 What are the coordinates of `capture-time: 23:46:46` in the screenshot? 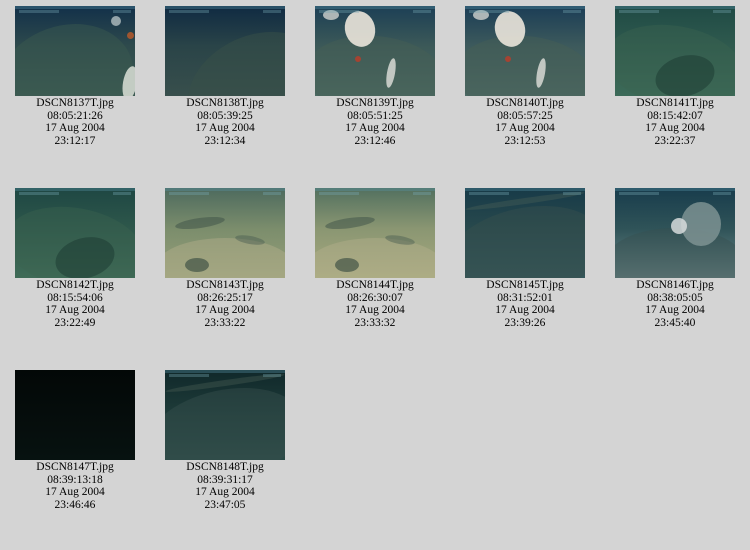 It's located at (75, 504).